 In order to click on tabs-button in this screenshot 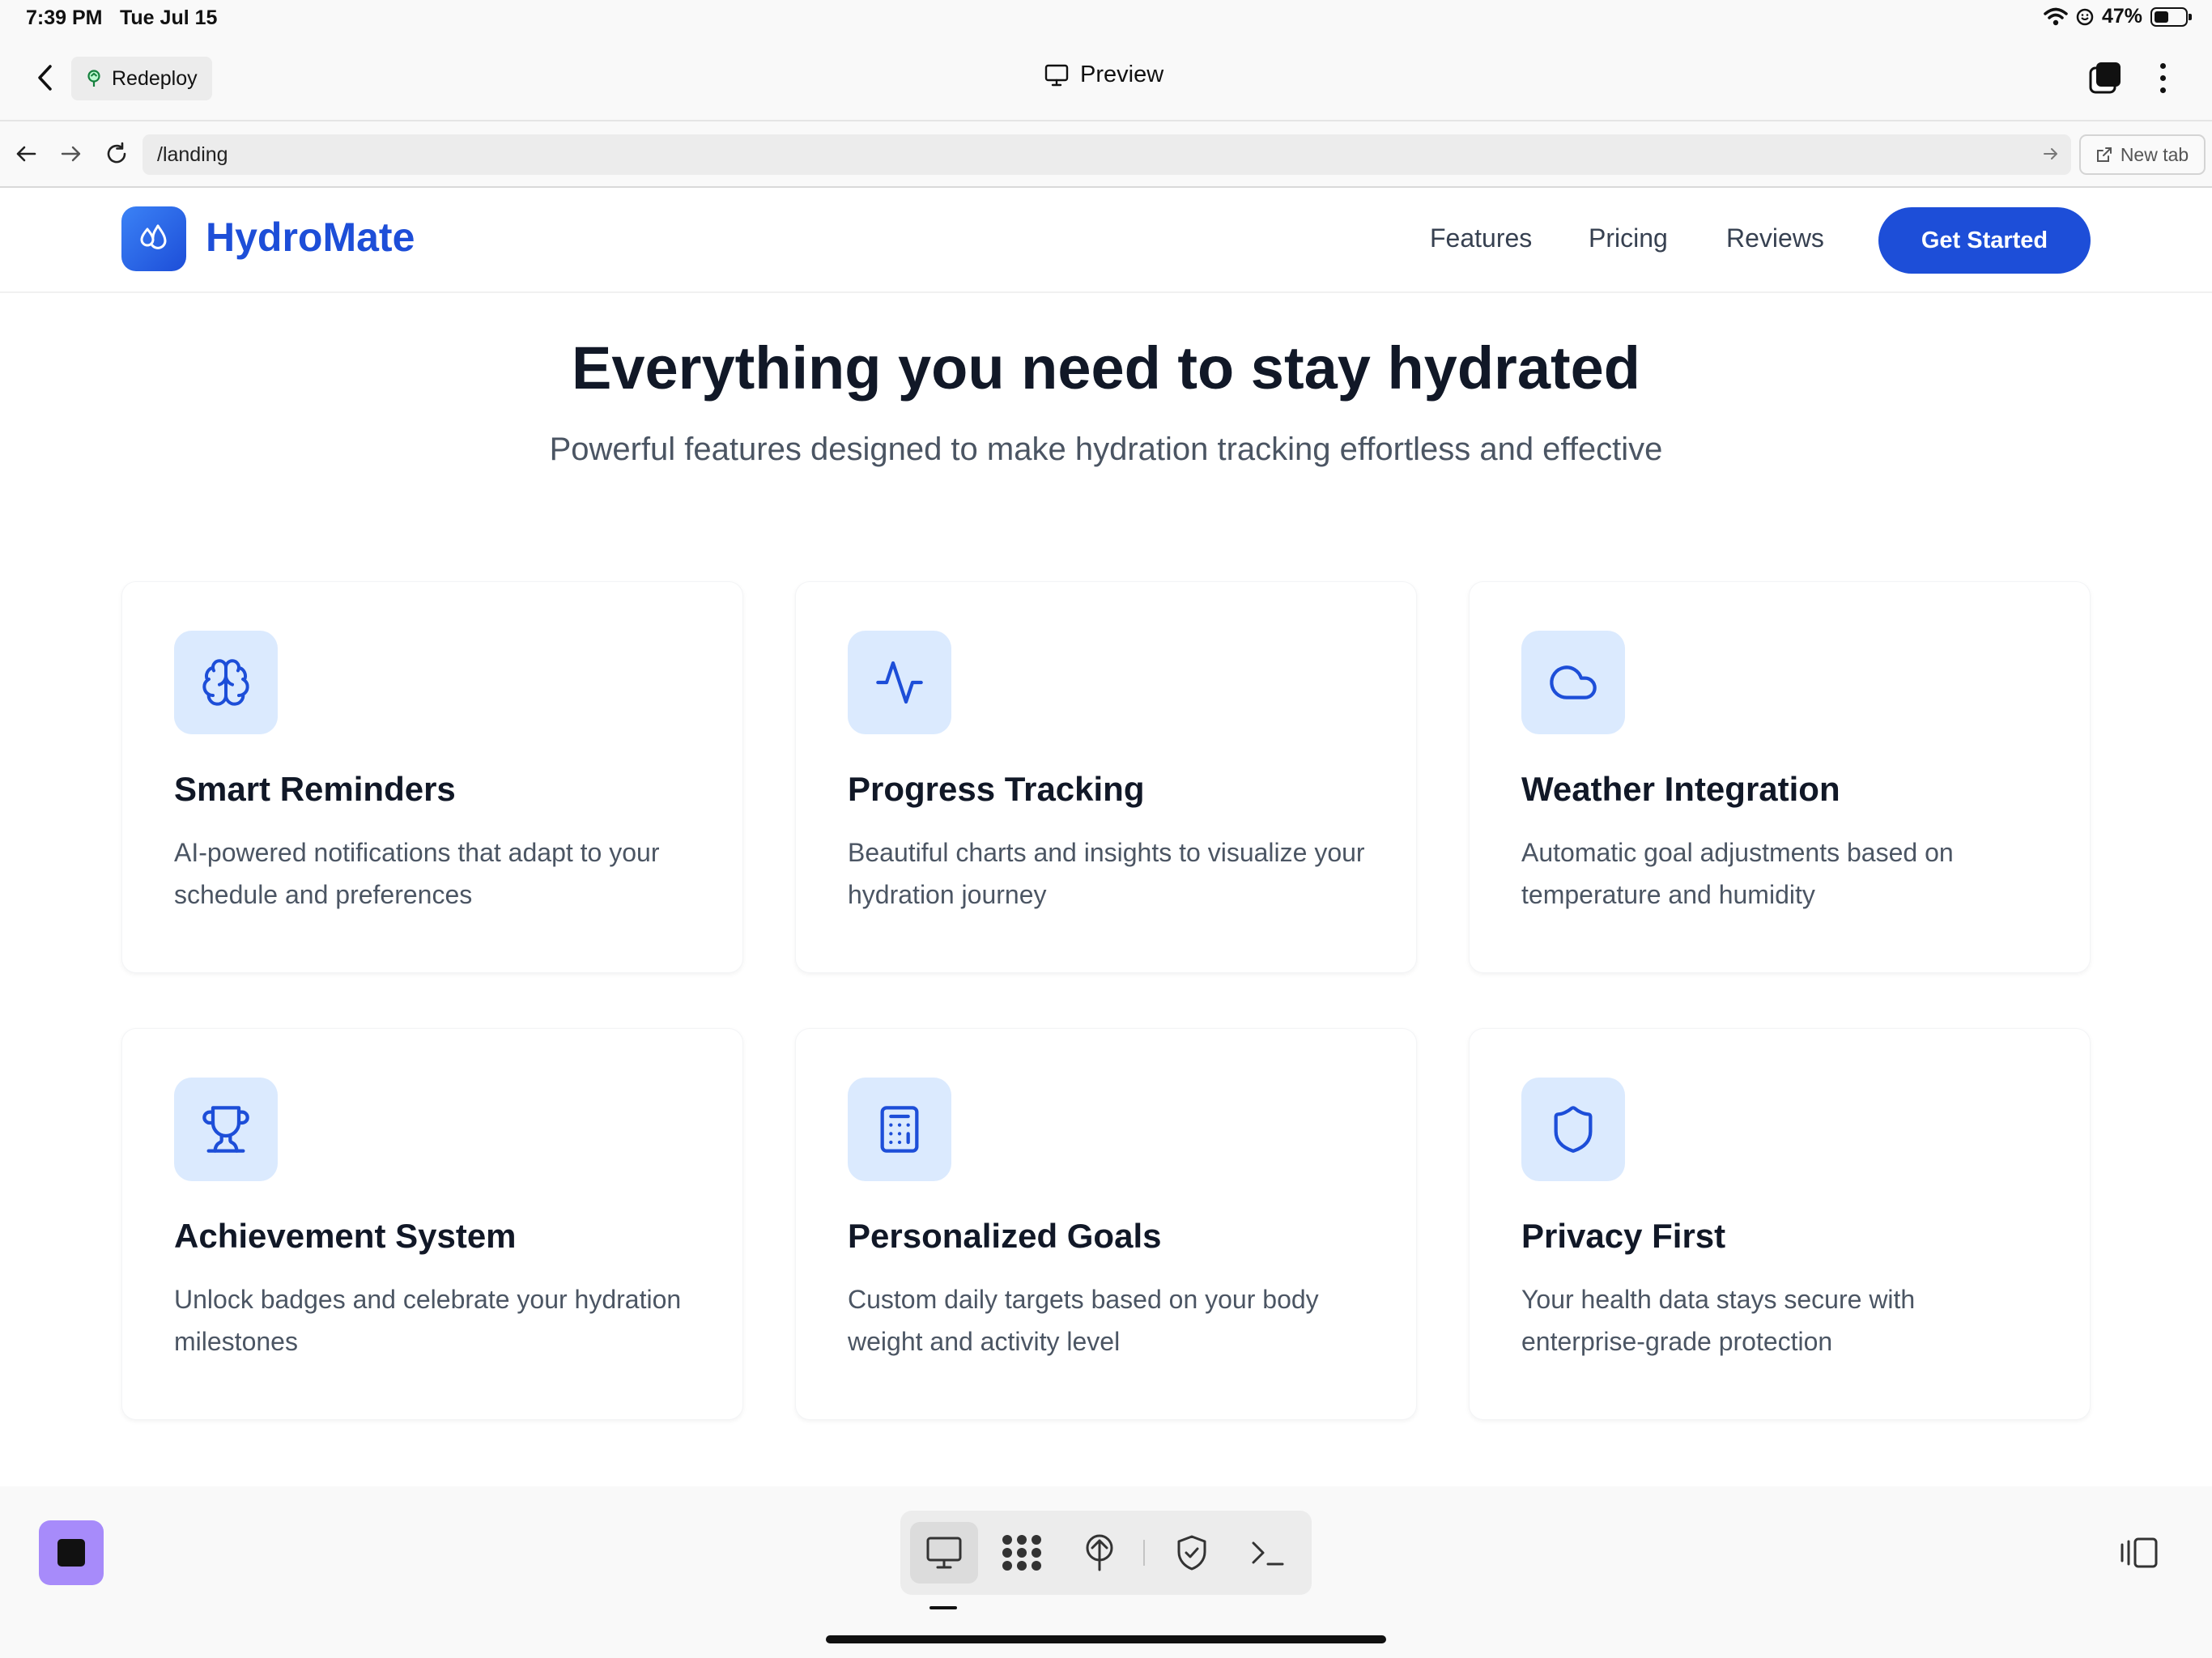, I will do `click(2105, 78)`.